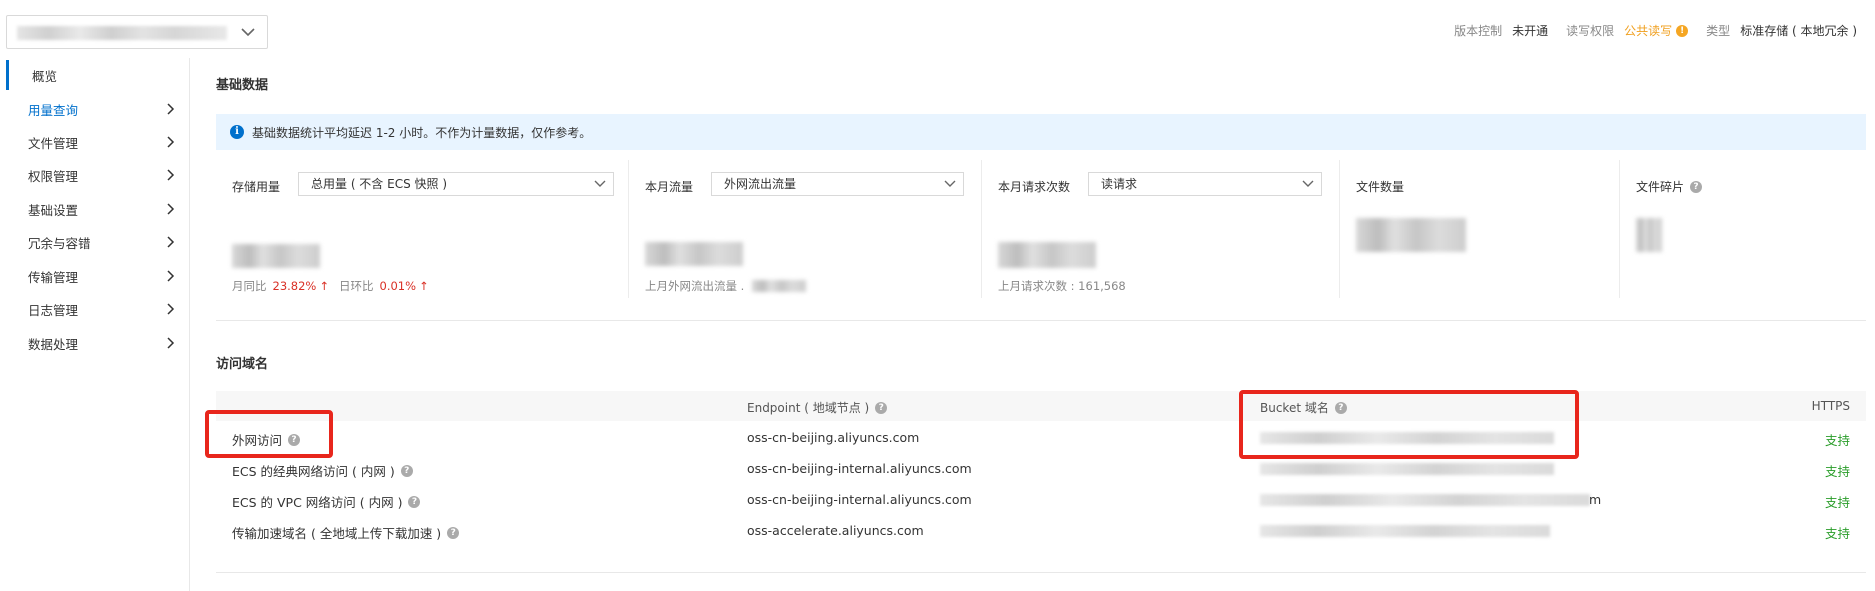  I want to click on sidebar-item-label: 传输管理, so click(53, 277).